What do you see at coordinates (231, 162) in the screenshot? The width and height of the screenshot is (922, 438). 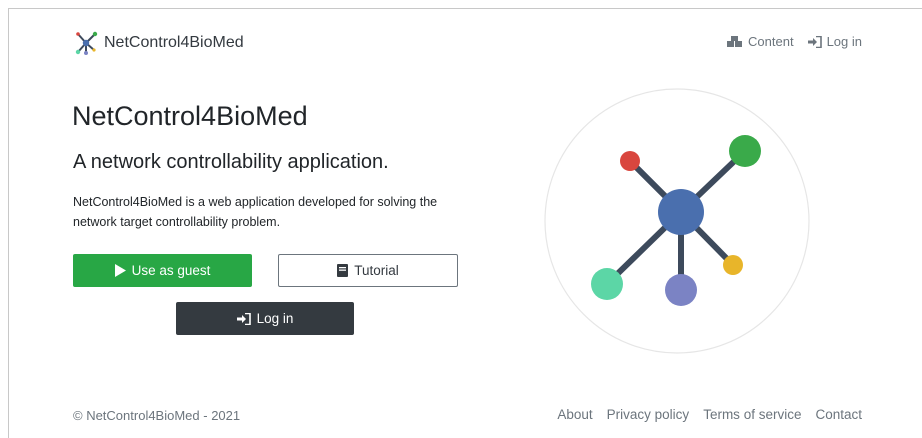 I see `page-subtitle: A network controllability application.` at bounding box center [231, 162].